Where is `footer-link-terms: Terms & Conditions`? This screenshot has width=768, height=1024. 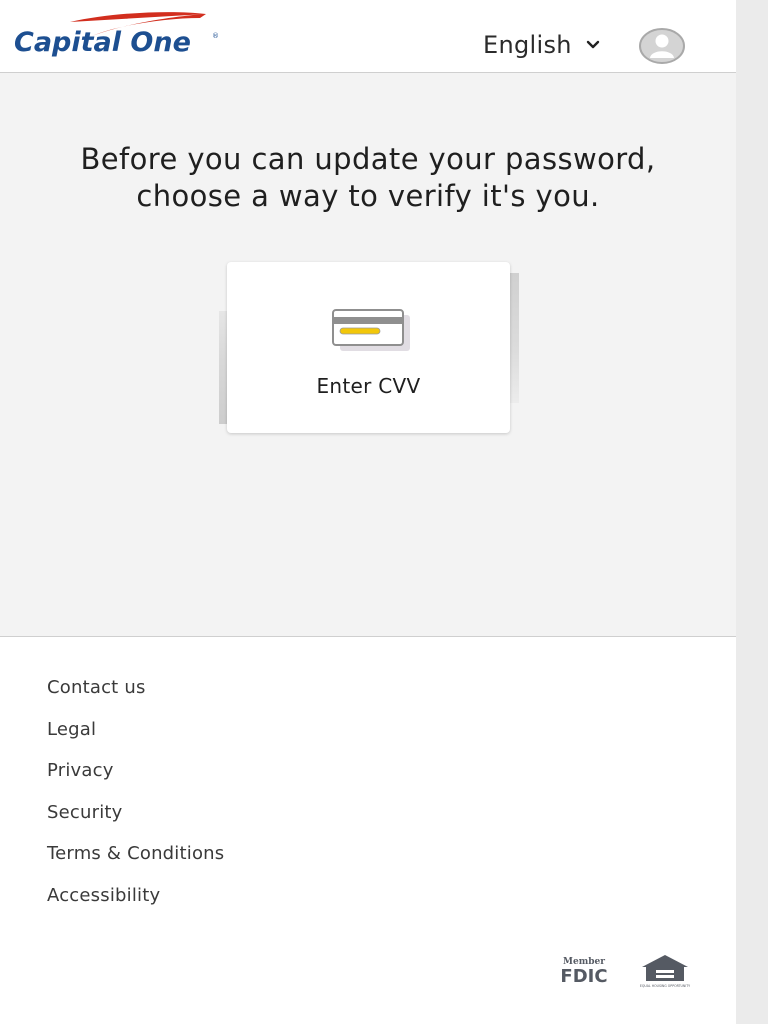
footer-link-terms: Terms & Conditions is located at coordinates (135, 864).